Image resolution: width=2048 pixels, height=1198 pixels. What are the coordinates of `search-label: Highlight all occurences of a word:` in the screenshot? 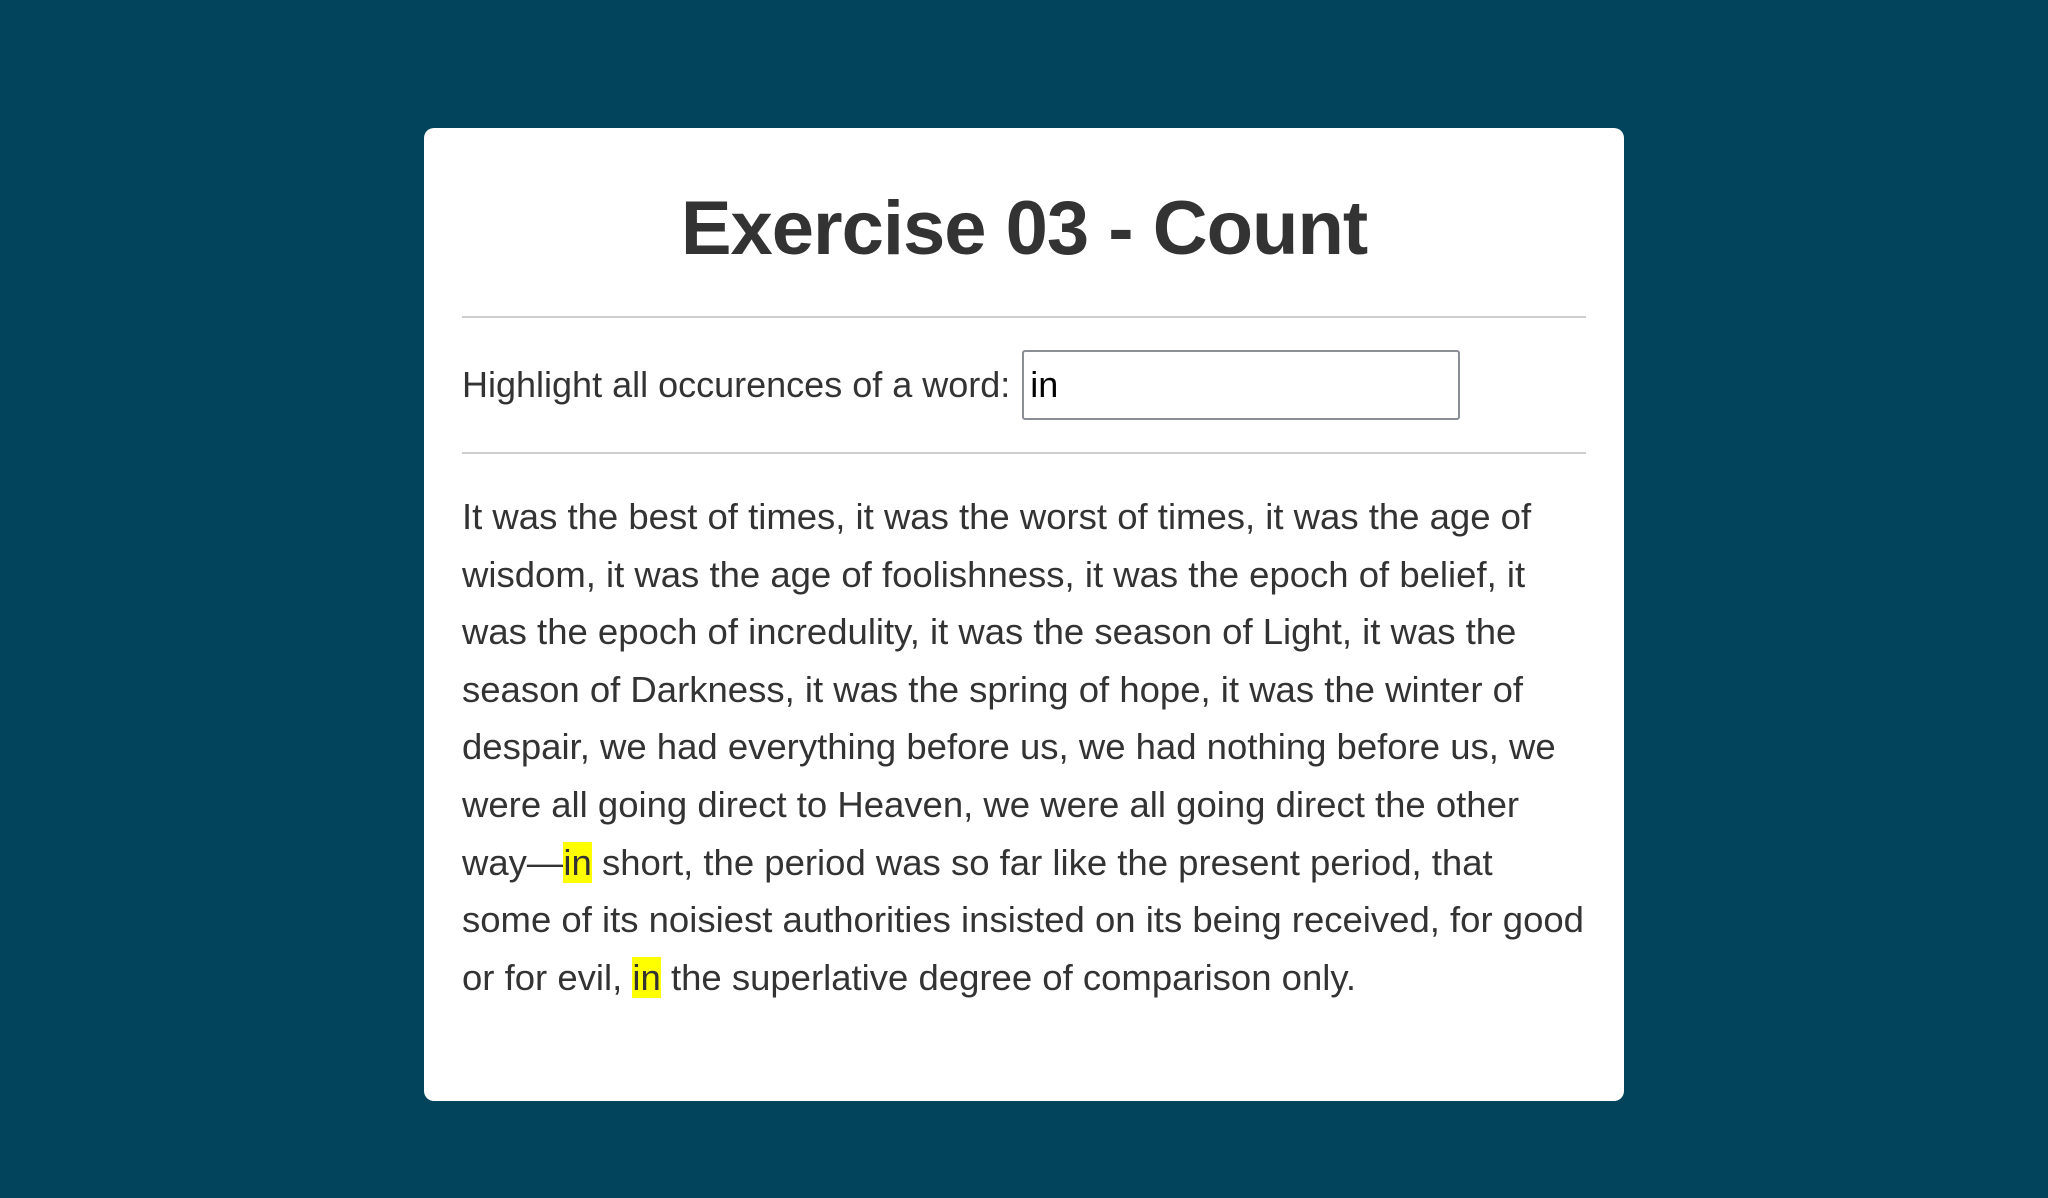 It's located at (736, 384).